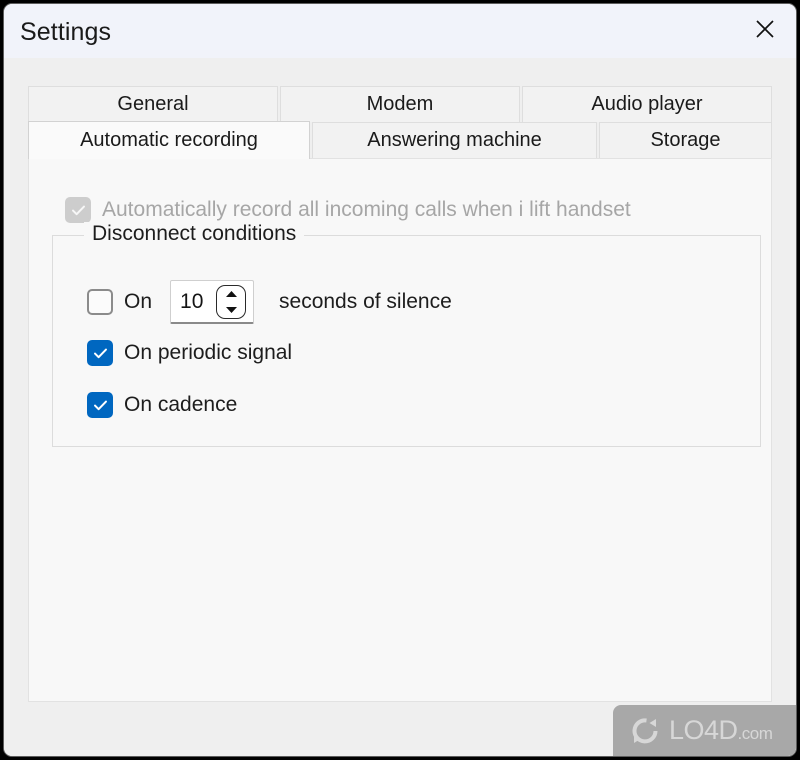 The image size is (800, 760). I want to click on silence-checkbox, so click(100, 302).